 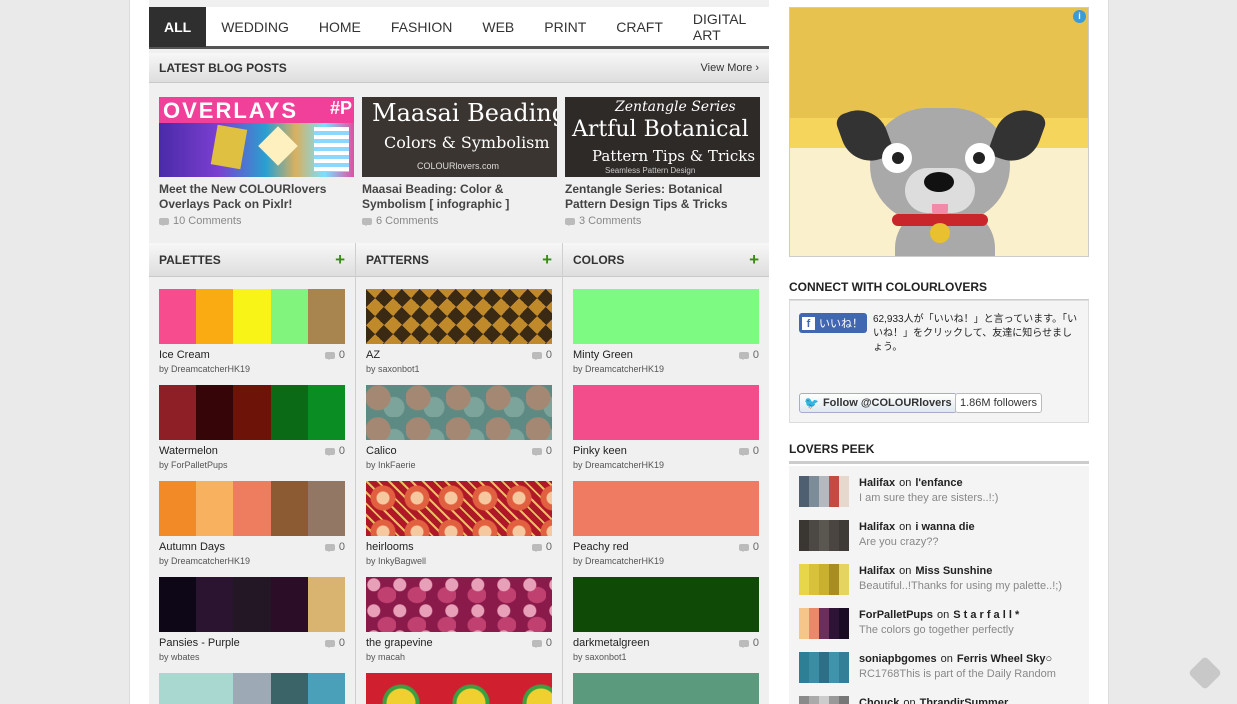 What do you see at coordinates (192, 547) in the screenshot?
I see `item-name: Autumn Days` at bounding box center [192, 547].